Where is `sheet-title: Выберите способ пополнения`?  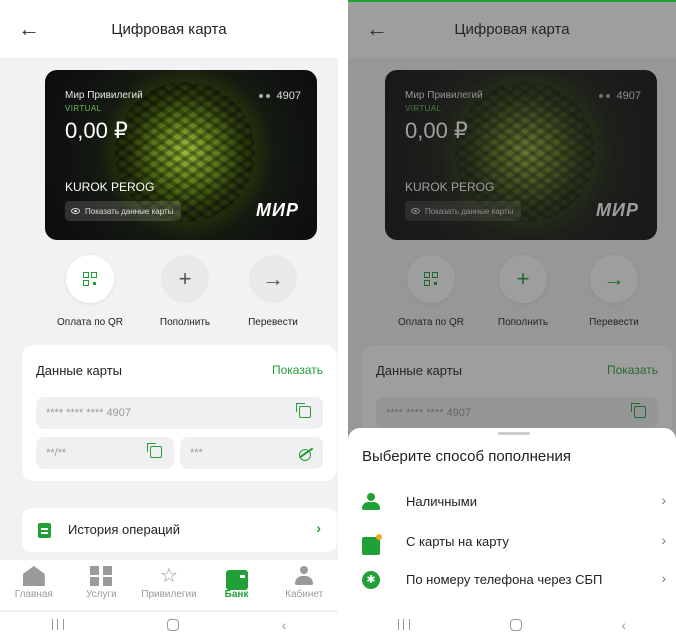 sheet-title: Выберите способ пополнения is located at coordinates (466, 456).